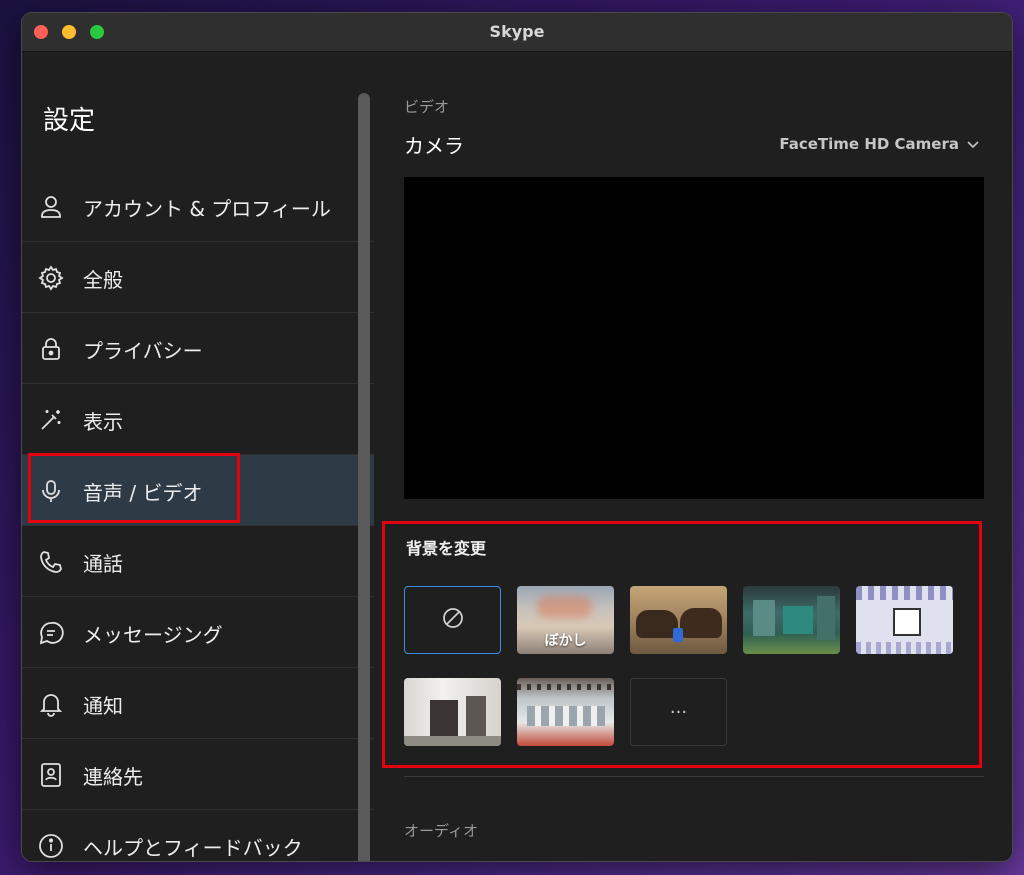  I want to click on info-icon, so click(51, 846).